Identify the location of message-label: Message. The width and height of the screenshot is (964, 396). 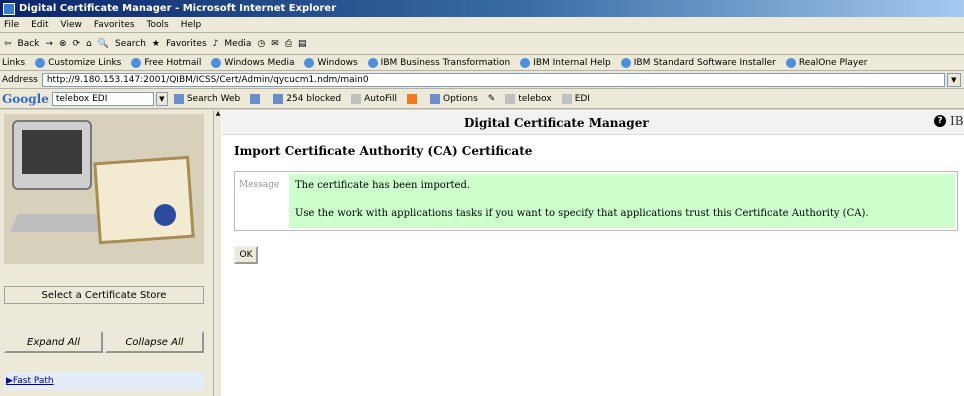
(259, 185).